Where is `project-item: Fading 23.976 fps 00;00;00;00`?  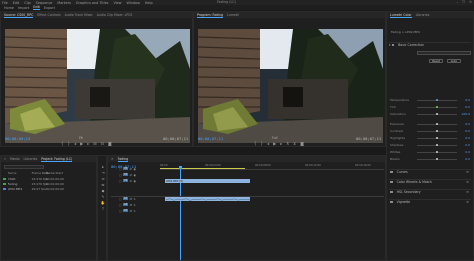
project-item: Fading 23.976 fps 00;00;00;00 is located at coordinates (48, 184).